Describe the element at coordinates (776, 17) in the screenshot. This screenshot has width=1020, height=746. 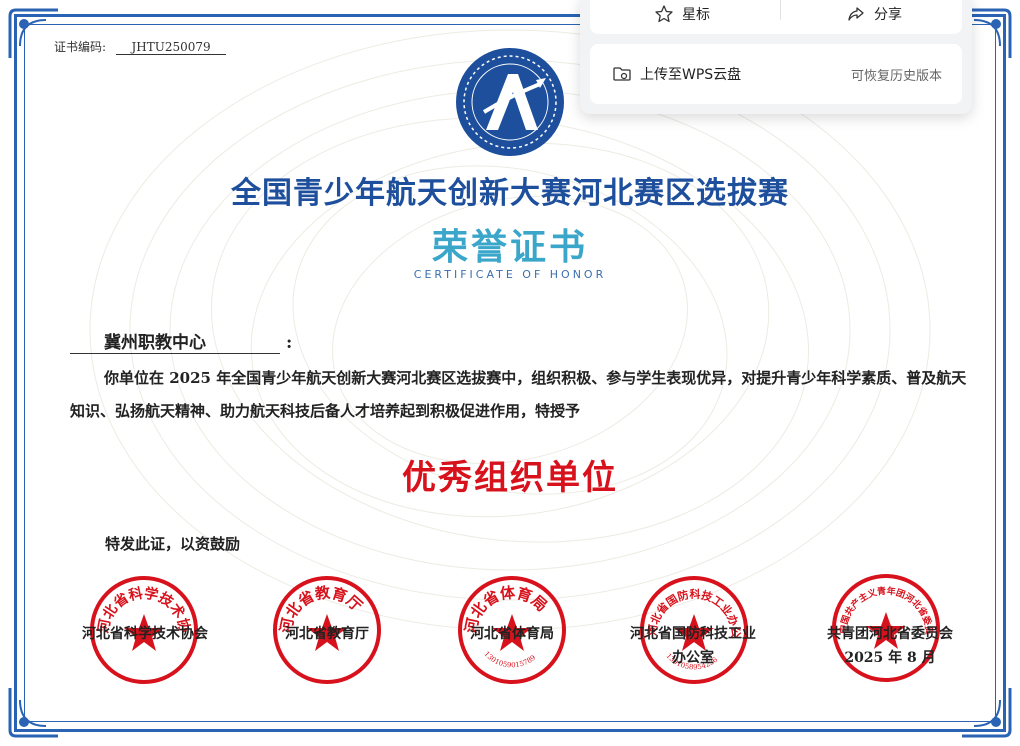
I see `popup-top-row: 星标 分享` at that location.